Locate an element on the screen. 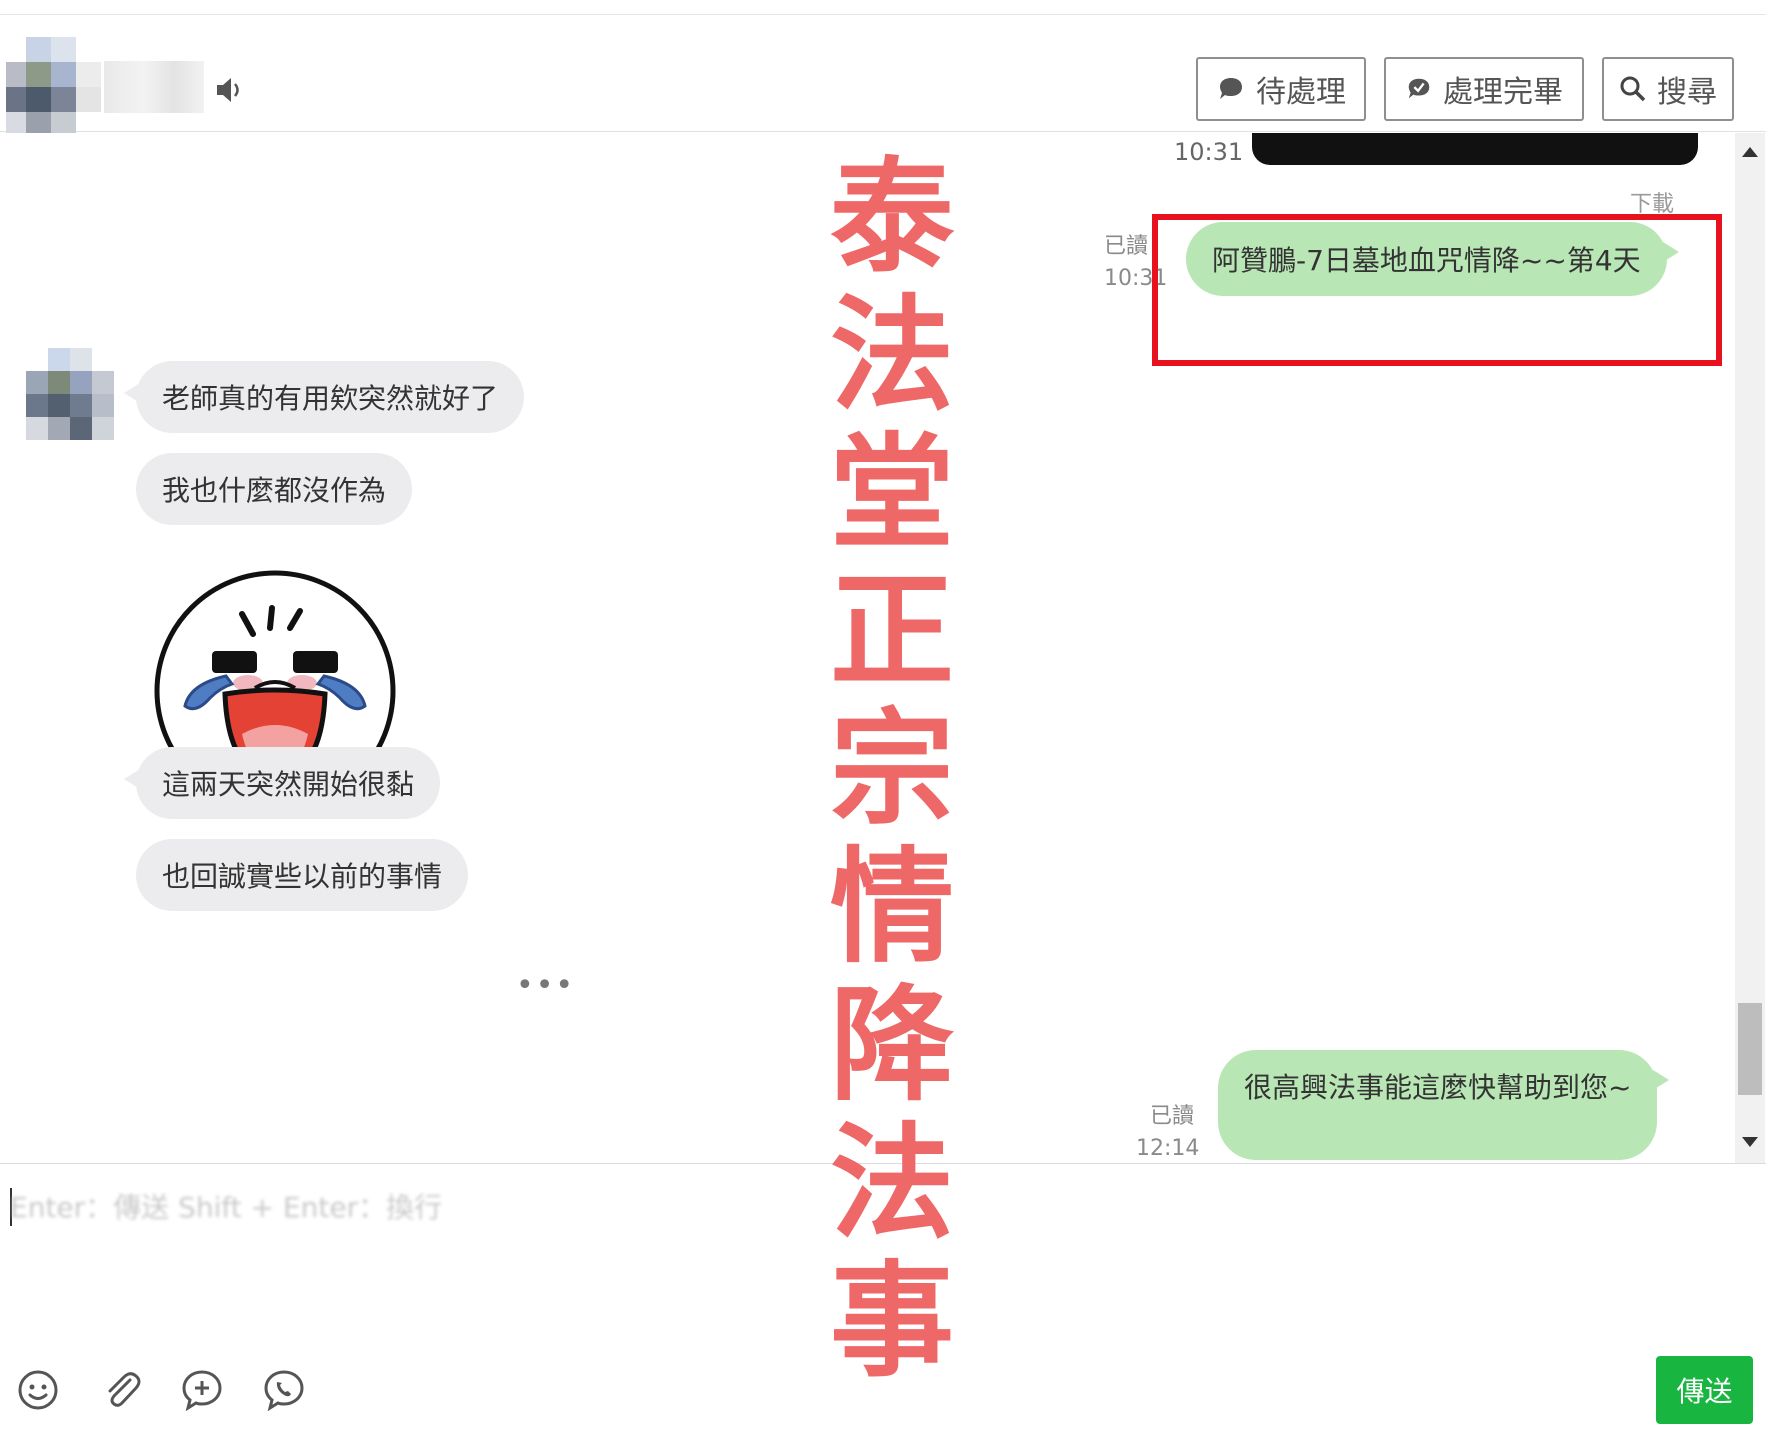 The width and height of the screenshot is (1773, 1440). message-text: 老師真的有用欸突然就好了 is located at coordinates (330, 398).